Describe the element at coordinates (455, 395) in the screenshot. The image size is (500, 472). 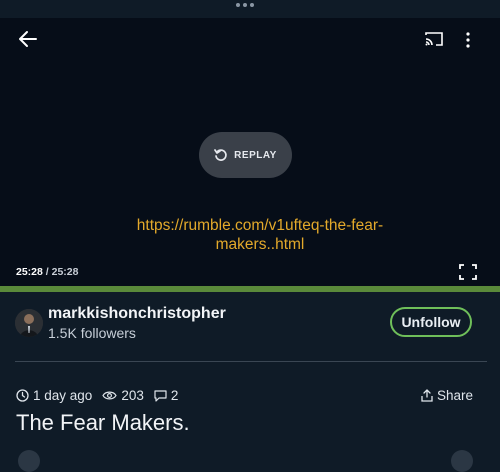
I see `share-label: Share` at that location.